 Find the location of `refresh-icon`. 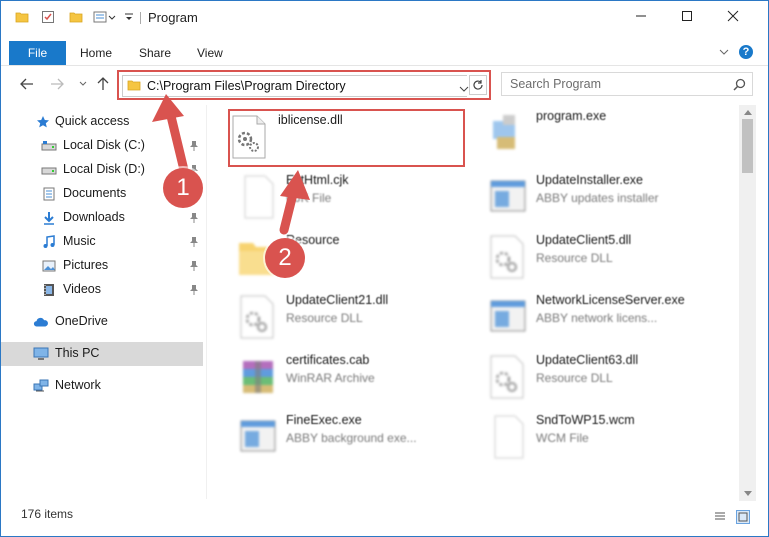

refresh-icon is located at coordinates (478, 85).